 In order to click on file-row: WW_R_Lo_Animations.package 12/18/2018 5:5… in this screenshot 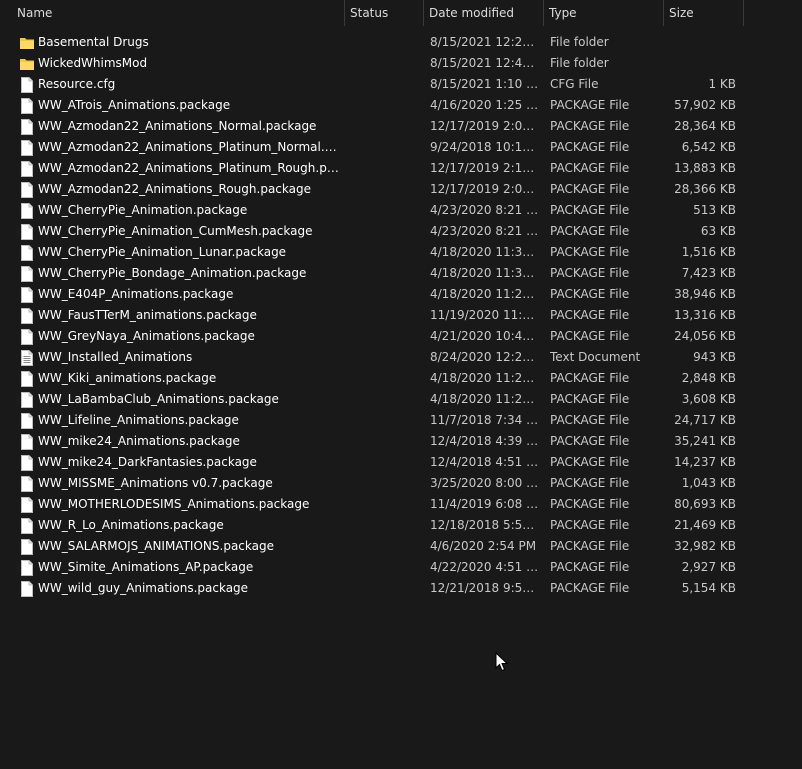, I will do `click(401, 525)`.